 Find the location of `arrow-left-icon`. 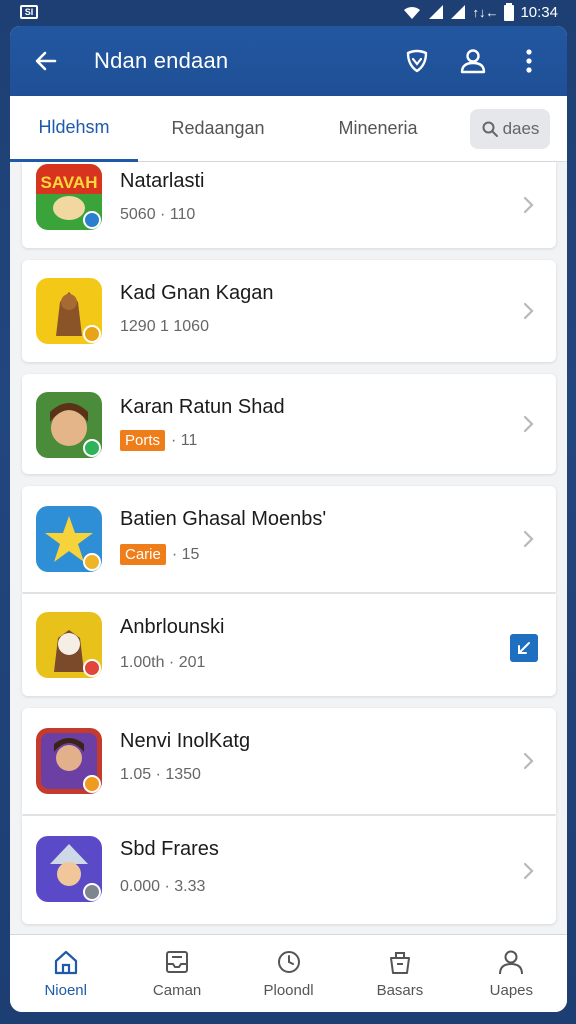

arrow-left-icon is located at coordinates (46, 61).